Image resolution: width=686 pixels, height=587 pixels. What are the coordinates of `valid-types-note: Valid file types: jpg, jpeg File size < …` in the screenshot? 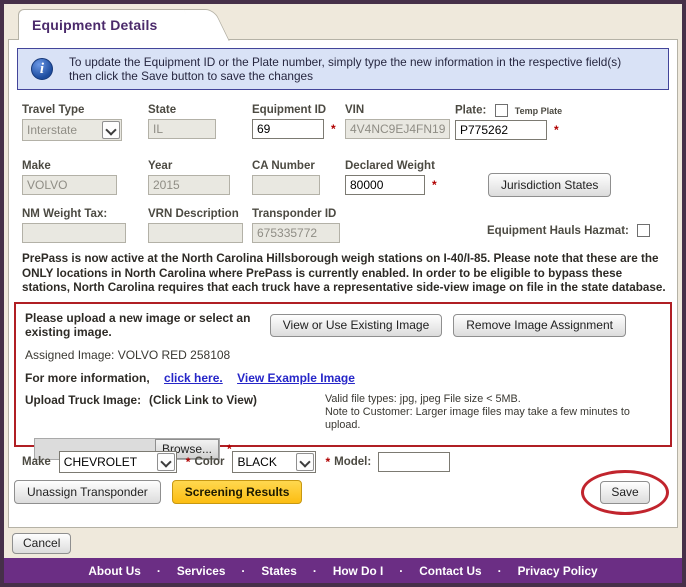 It's located at (422, 399).